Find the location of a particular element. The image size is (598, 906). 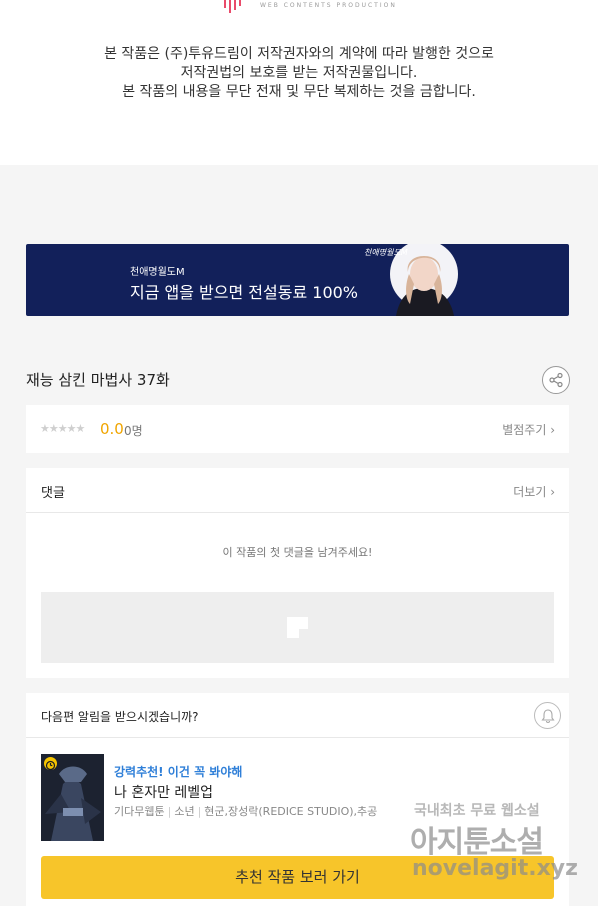

rate-link: 별점주기 › is located at coordinates (528, 429).